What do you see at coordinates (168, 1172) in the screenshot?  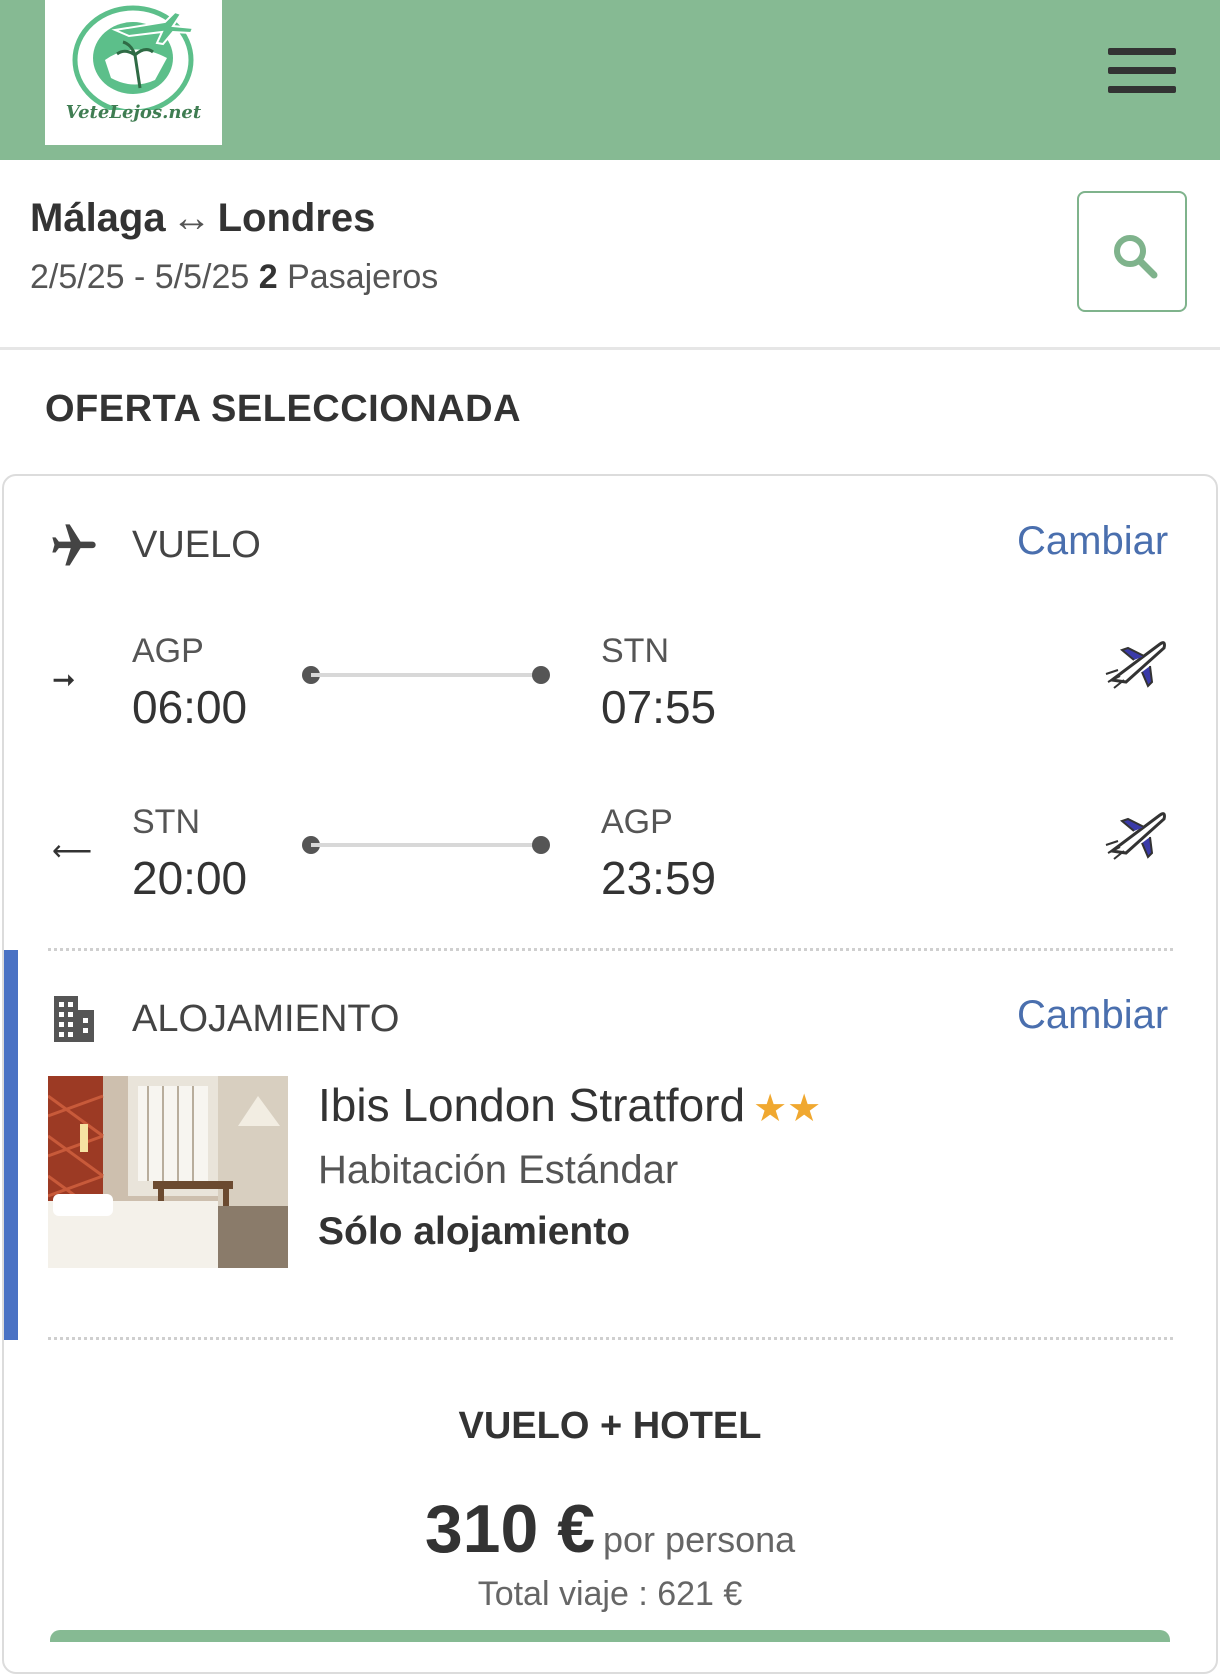 I see `hotel-photo` at bounding box center [168, 1172].